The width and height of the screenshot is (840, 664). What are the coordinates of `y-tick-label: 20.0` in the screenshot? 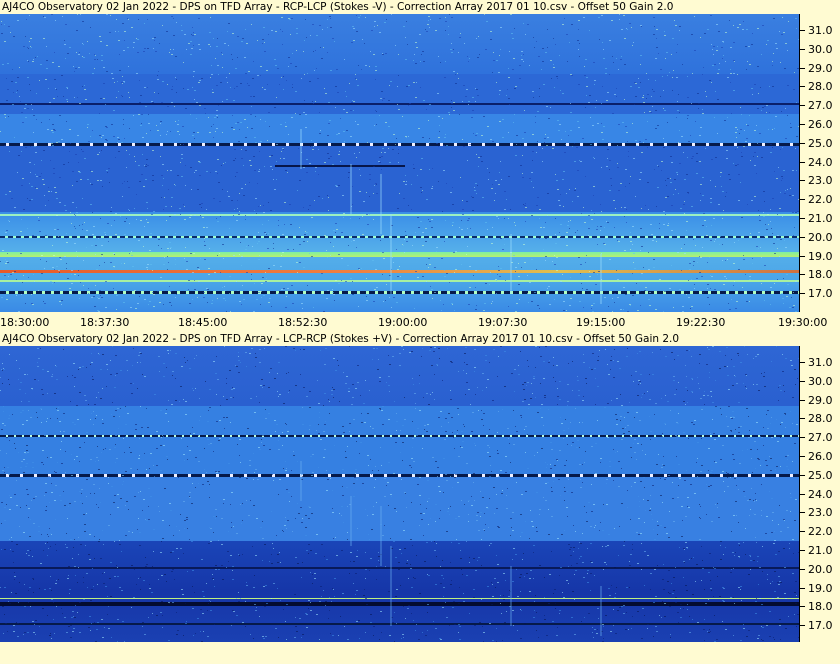 It's located at (820, 569).